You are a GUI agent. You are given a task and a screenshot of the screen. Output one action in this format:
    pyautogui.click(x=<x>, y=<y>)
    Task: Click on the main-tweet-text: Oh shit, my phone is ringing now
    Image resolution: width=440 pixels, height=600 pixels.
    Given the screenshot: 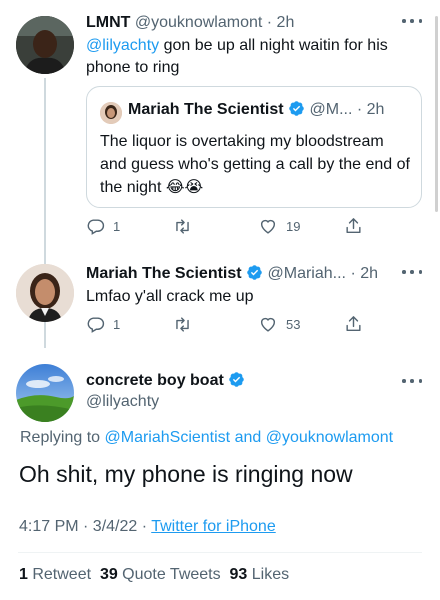 What is the action you would take?
    pyautogui.click(x=186, y=474)
    